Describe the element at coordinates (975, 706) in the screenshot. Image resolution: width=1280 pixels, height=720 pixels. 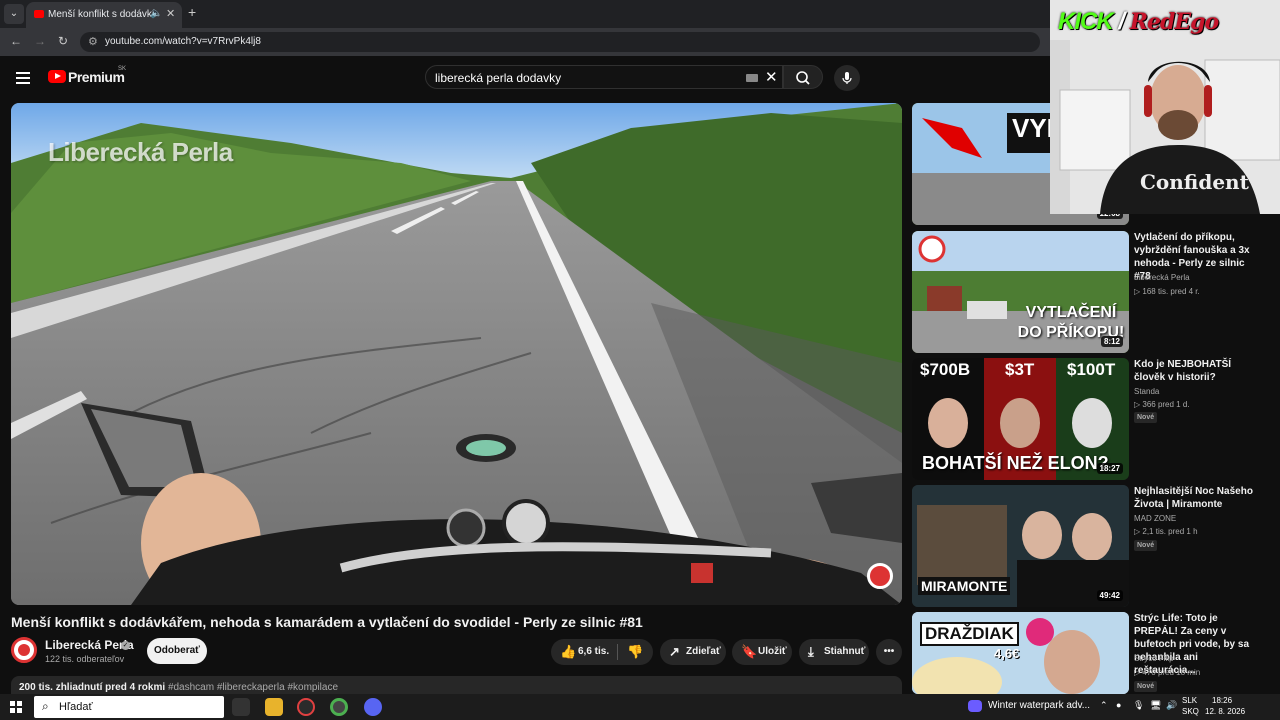
I see `media-app-icon` at that location.